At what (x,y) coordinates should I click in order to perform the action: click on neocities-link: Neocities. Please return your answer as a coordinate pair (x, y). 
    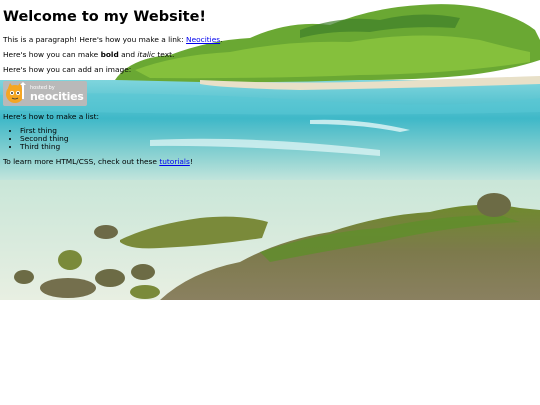
    Looking at the image, I should click on (203, 39).